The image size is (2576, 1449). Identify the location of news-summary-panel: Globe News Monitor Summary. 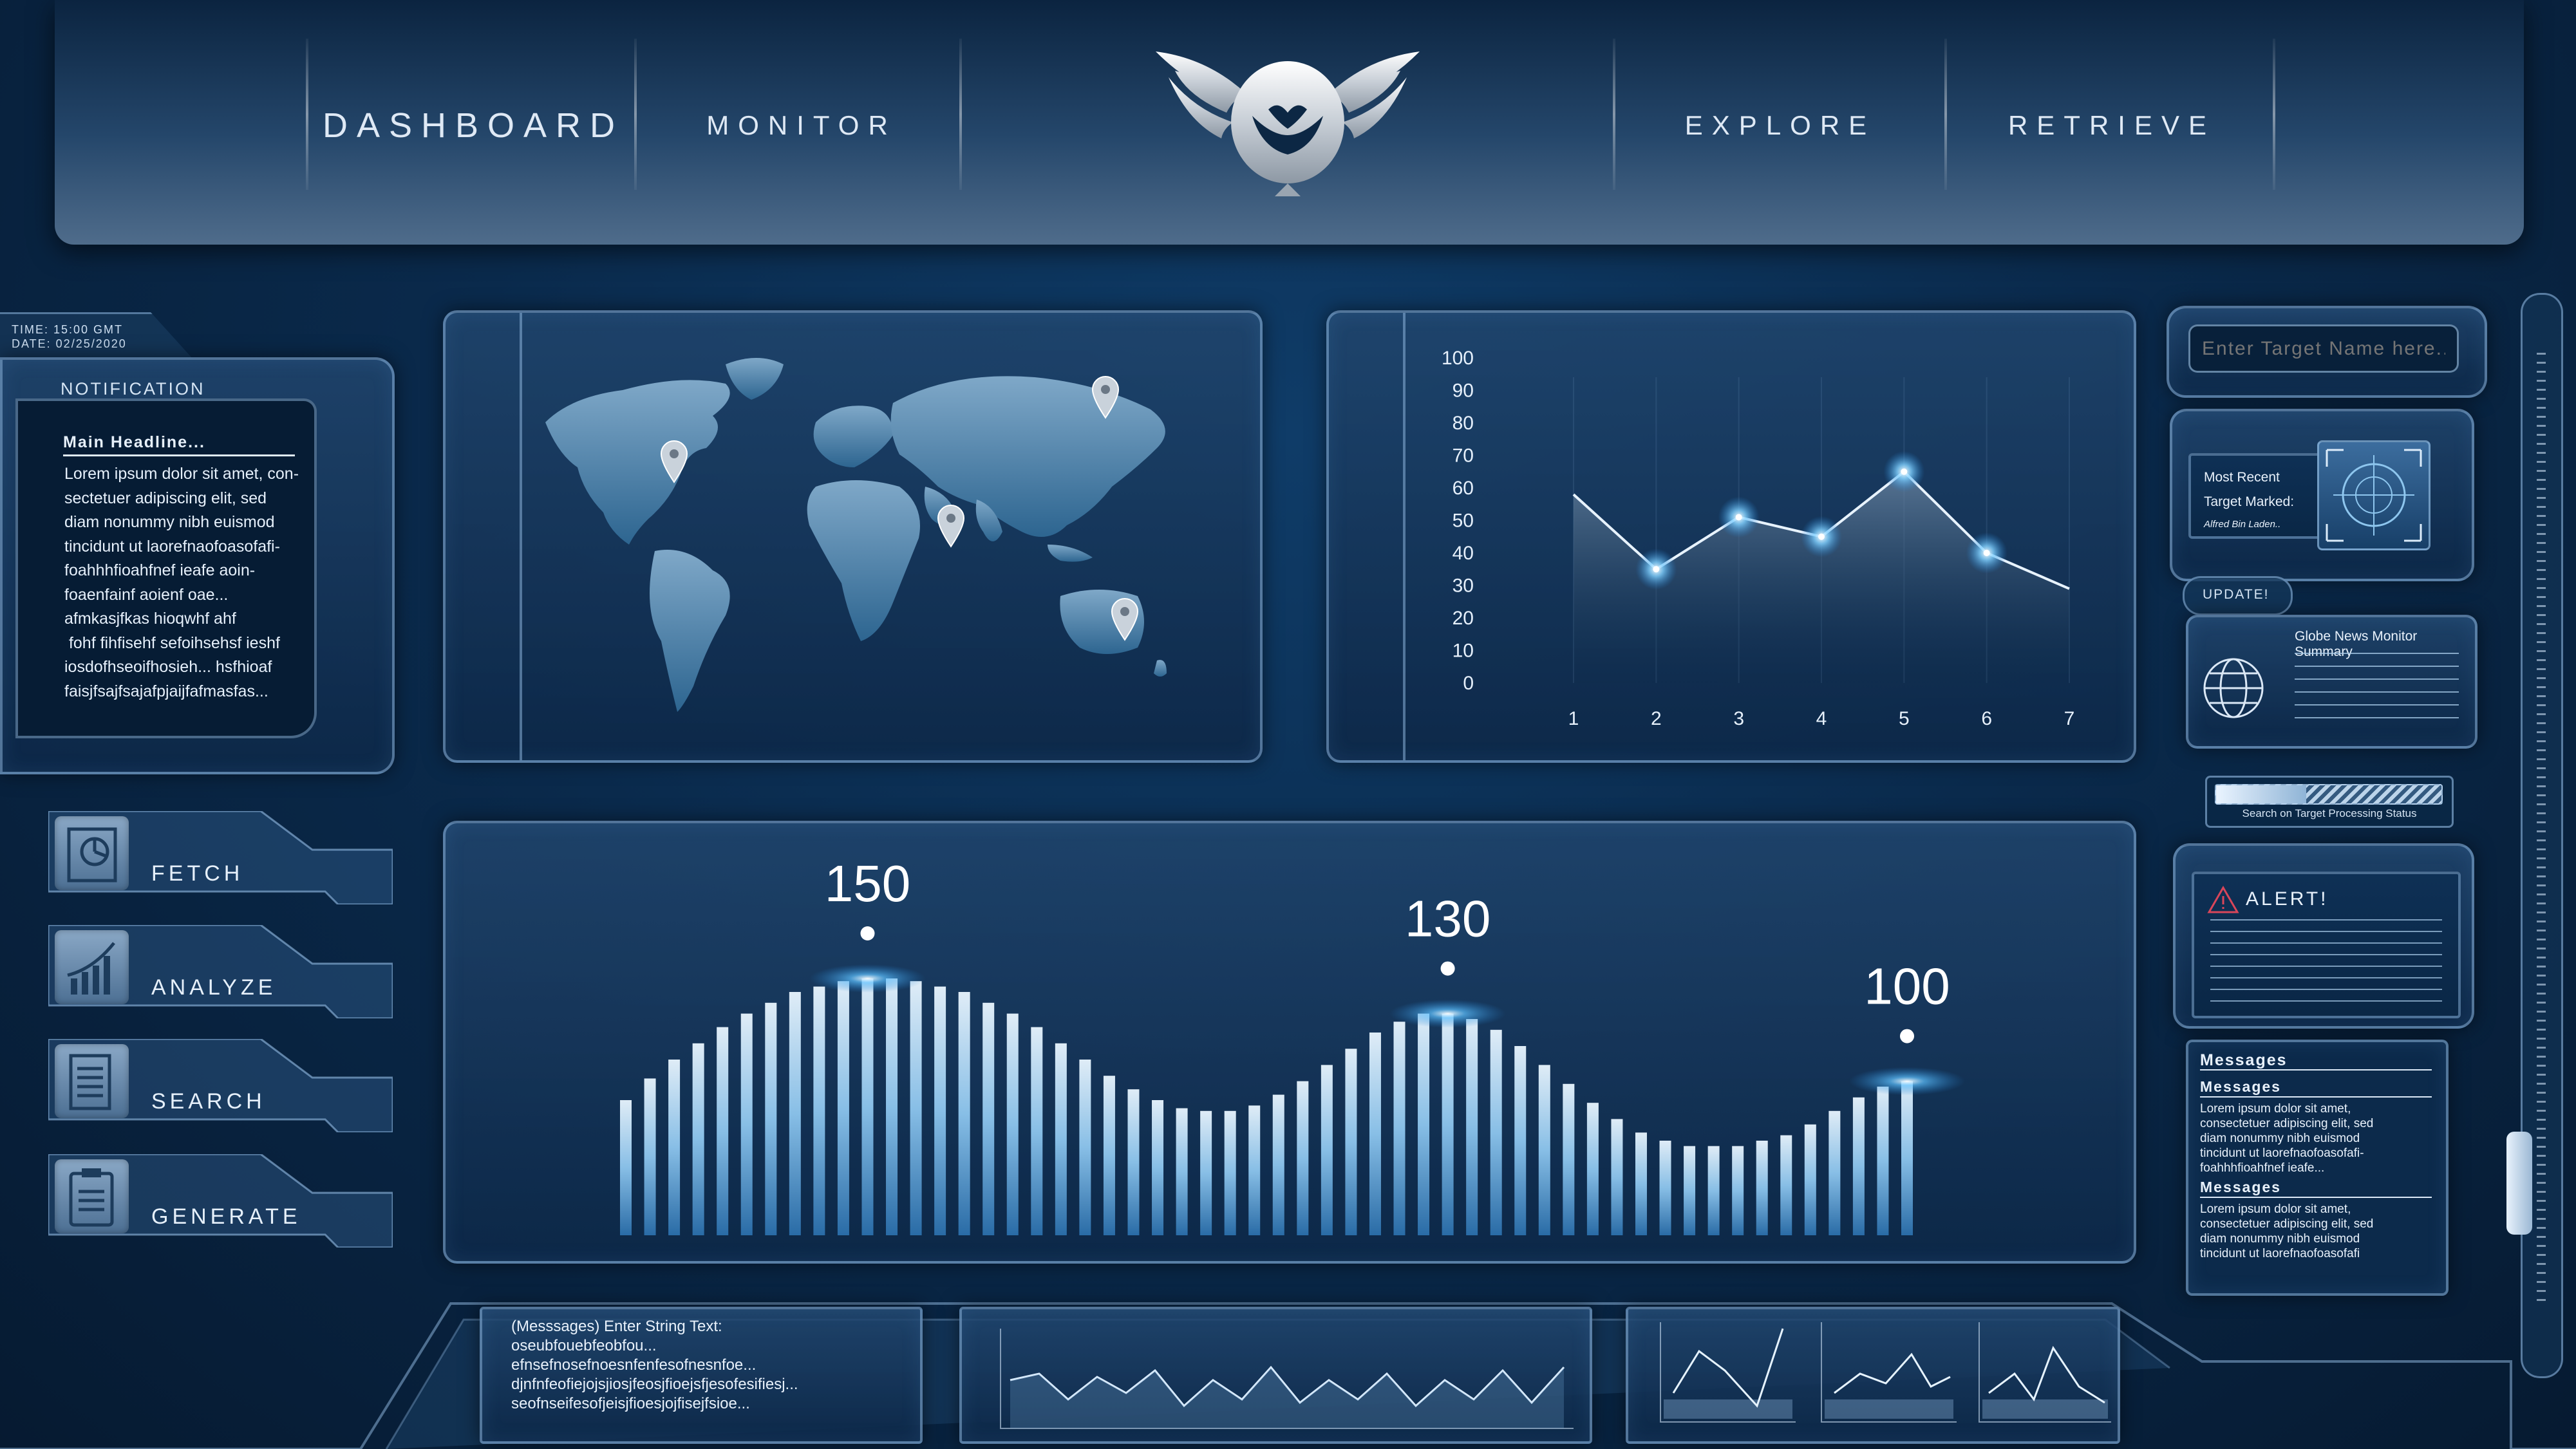
(2331, 682).